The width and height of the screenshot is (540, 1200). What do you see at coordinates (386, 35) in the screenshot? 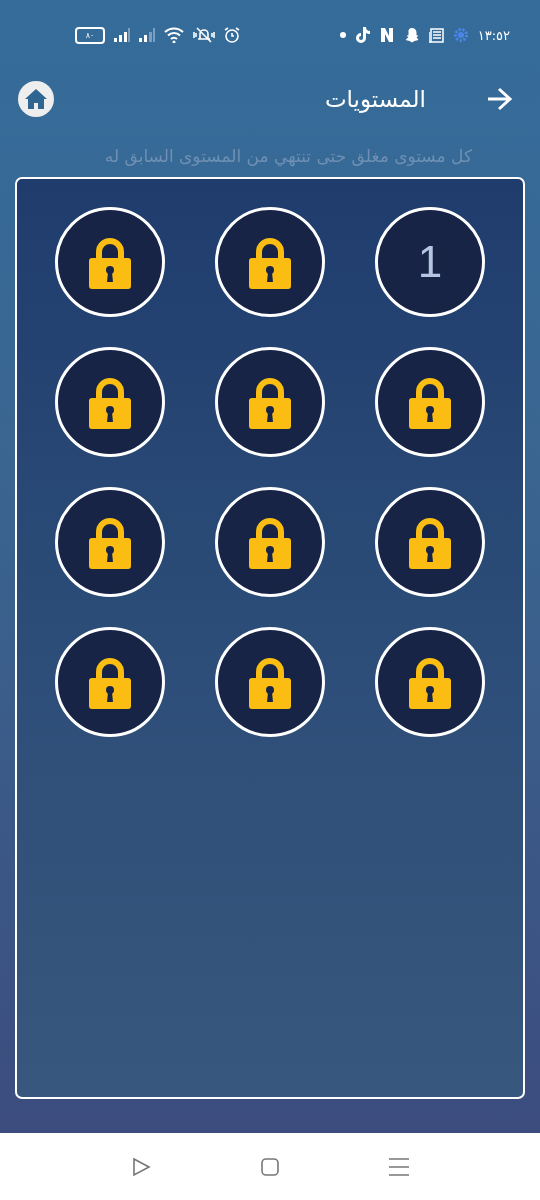
I see `app-icon` at bounding box center [386, 35].